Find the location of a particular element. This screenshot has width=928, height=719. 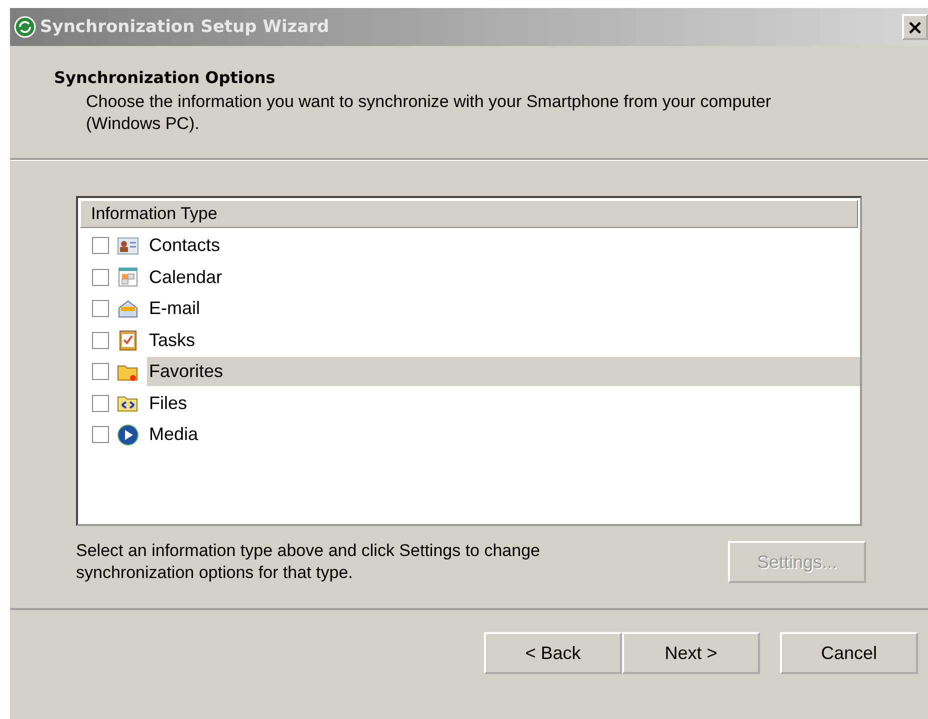

list-item: Favorites is located at coordinates (503, 371).